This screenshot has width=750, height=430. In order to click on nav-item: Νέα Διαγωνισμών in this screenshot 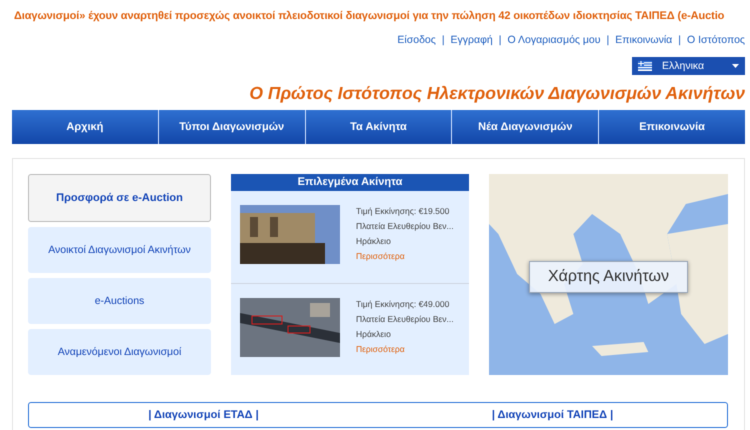, I will do `click(526, 127)`.